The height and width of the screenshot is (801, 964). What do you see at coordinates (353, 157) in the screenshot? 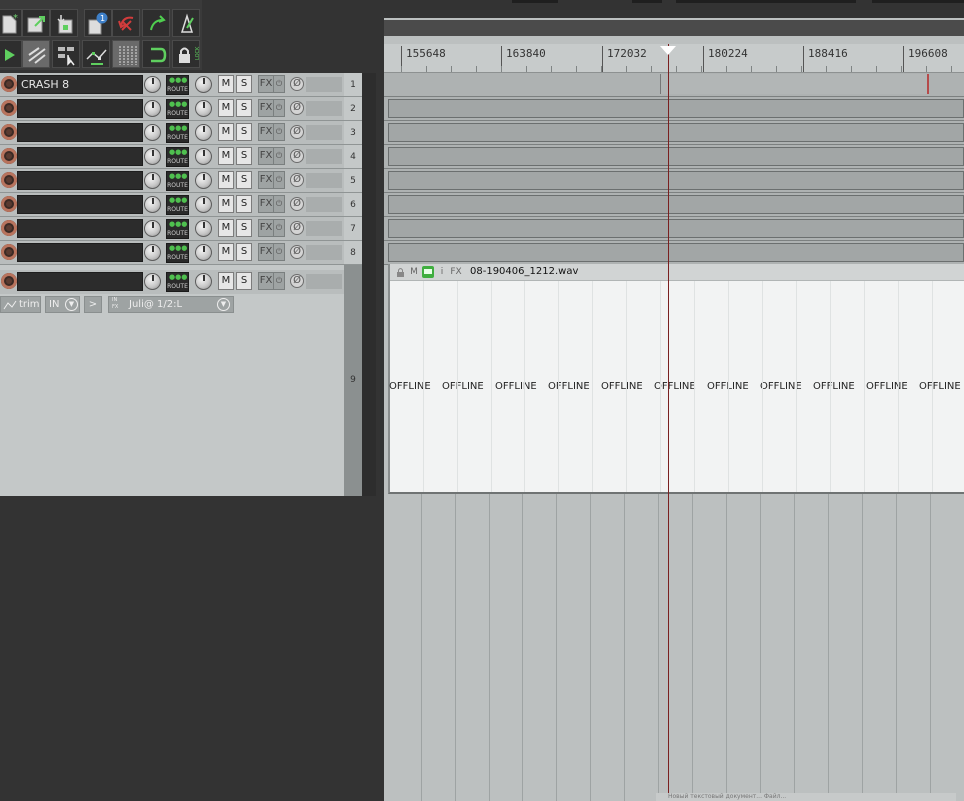
I see `track-number: 4` at bounding box center [353, 157].